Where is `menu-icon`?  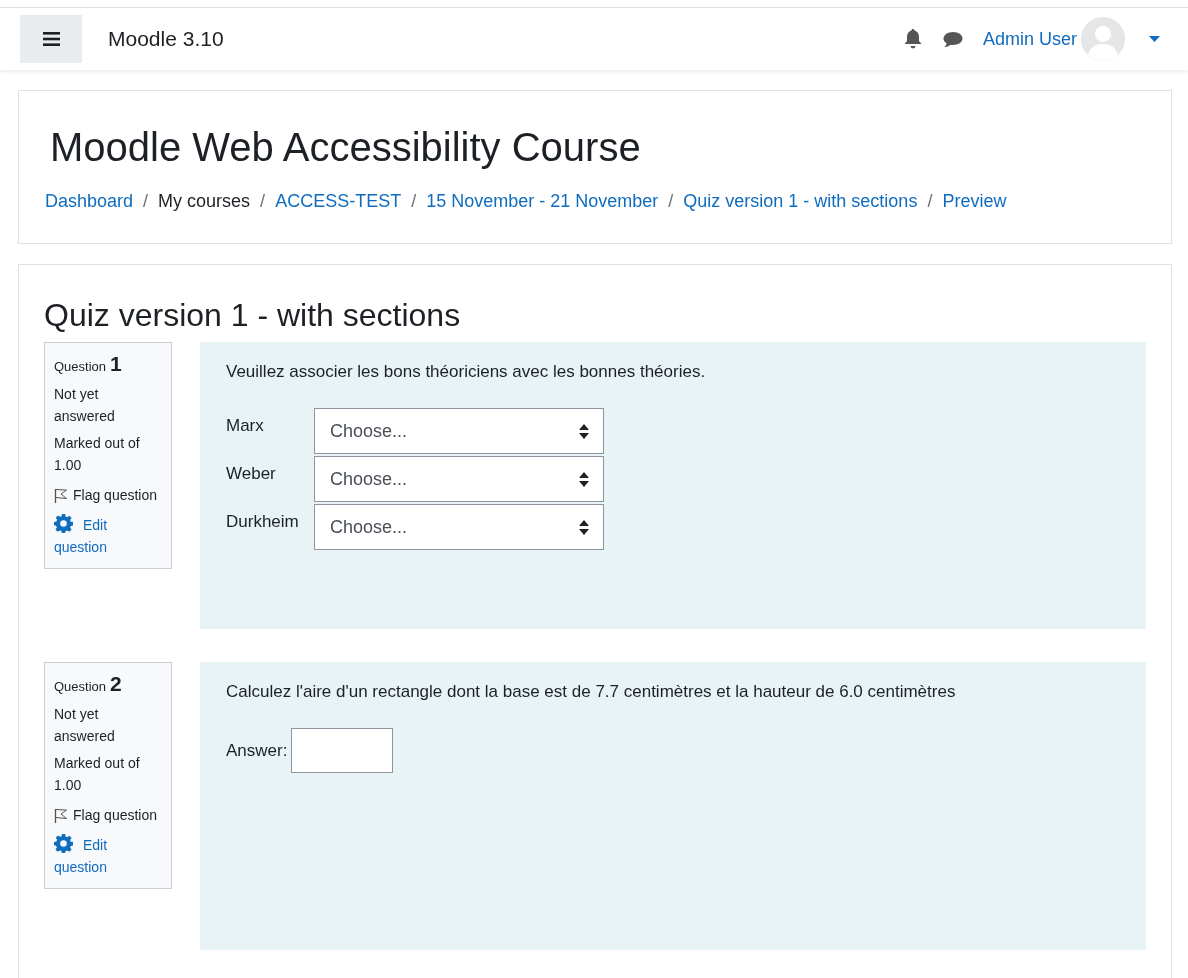 menu-icon is located at coordinates (51, 39).